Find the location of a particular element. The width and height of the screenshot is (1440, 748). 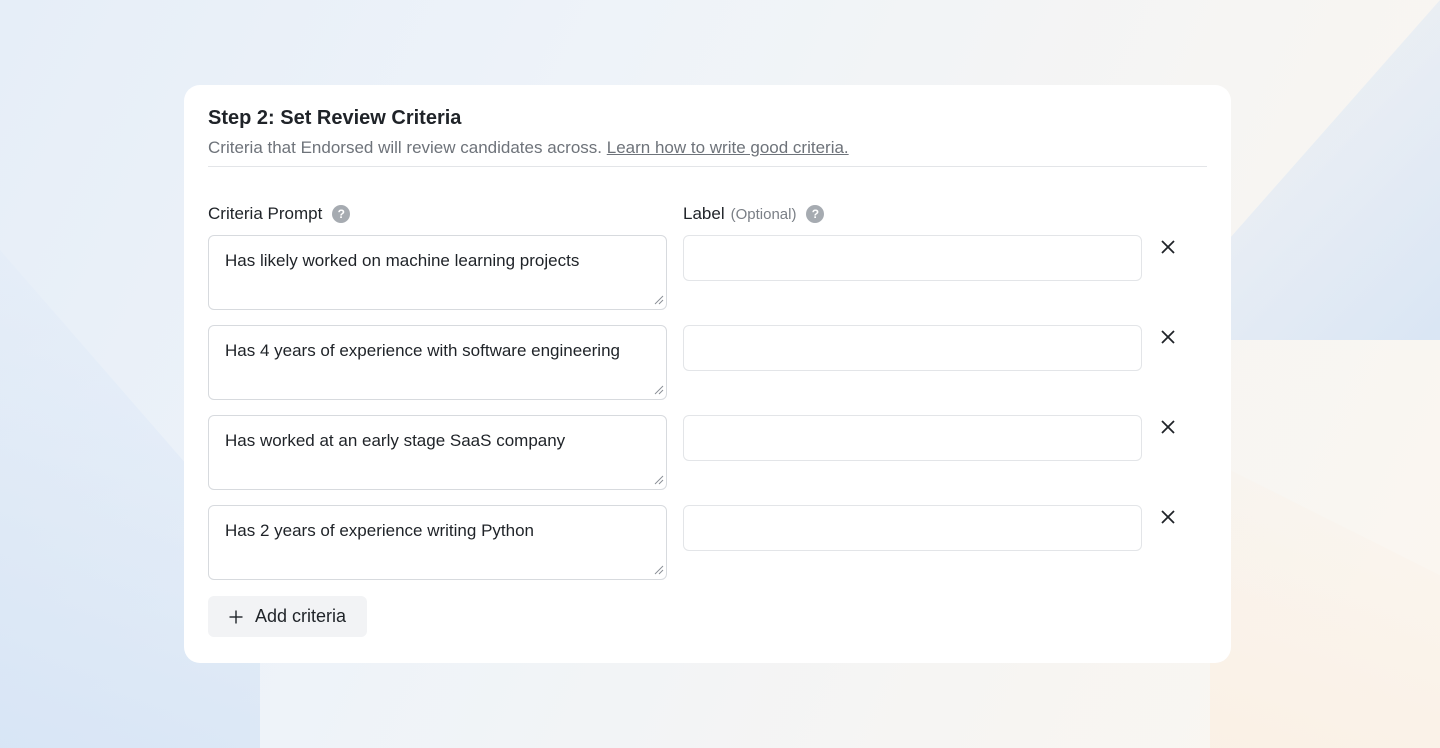

label-optional-text: (Optional) is located at coordinates (763, 214).